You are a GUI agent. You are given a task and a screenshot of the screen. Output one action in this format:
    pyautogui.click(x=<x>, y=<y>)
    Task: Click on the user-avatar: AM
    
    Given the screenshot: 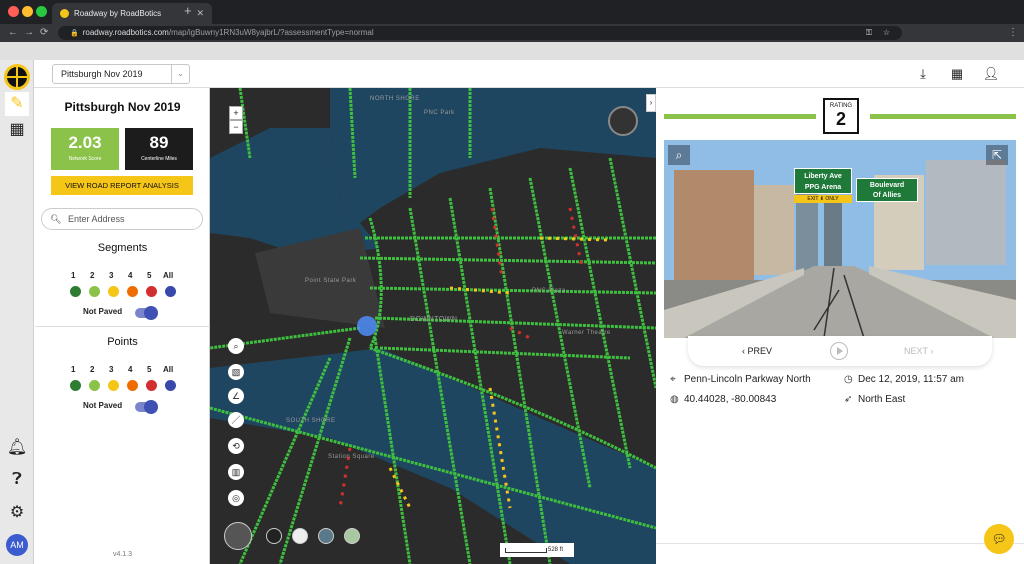 What is the action you would take?
    pyautogui.click(x=17, y=545)
    